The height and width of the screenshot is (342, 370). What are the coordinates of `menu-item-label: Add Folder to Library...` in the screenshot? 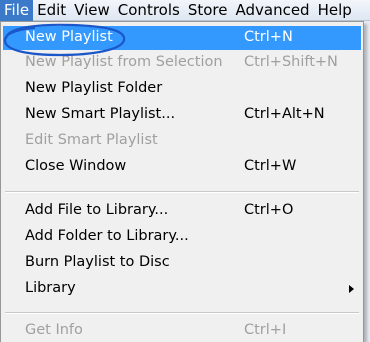 It's located at (107, 236).